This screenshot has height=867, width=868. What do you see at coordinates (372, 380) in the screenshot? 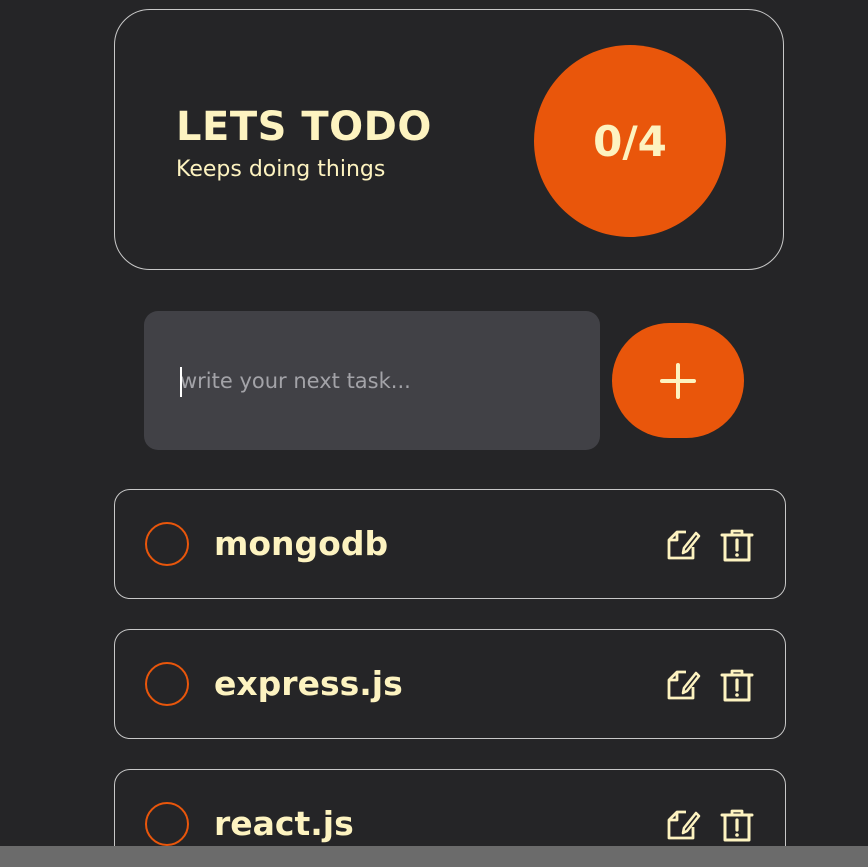
I see `new-task-input` at bounding box center [372, 380].